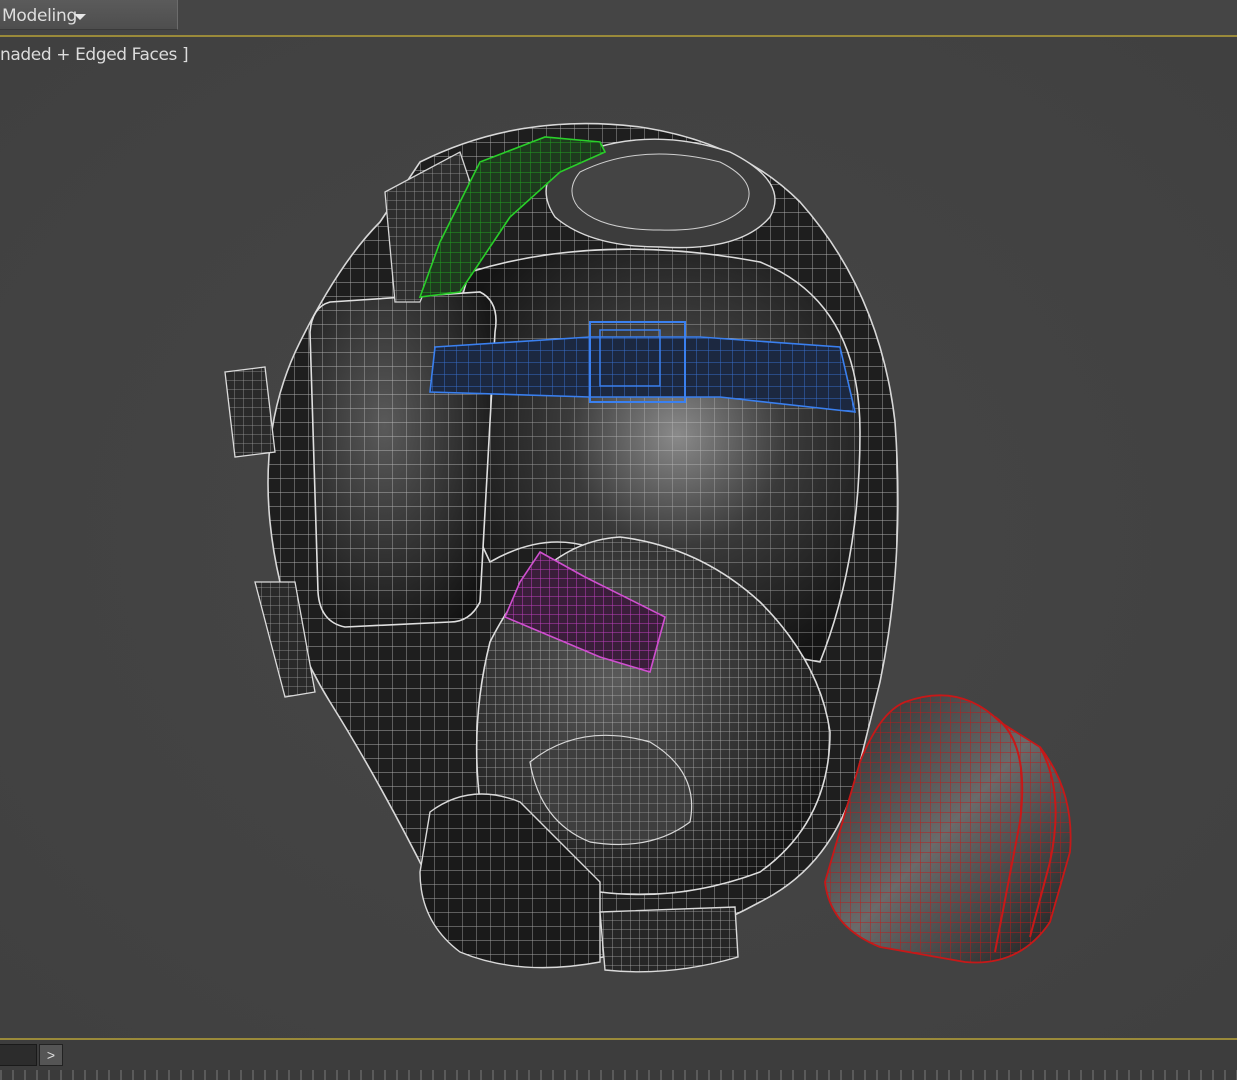 The height and width of the screenshot is (1080, 1237). I want to click on ribbon: Modeling, so click(618, 17).